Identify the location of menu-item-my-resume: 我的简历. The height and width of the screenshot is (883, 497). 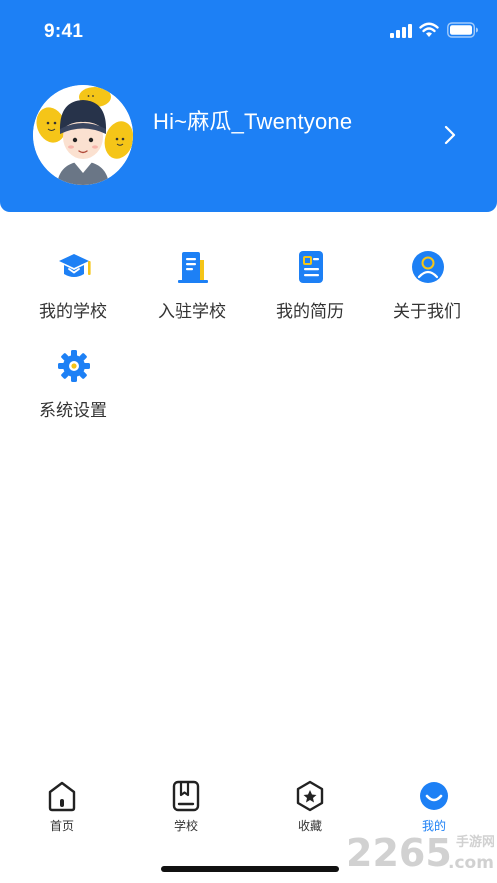
(310, 290).